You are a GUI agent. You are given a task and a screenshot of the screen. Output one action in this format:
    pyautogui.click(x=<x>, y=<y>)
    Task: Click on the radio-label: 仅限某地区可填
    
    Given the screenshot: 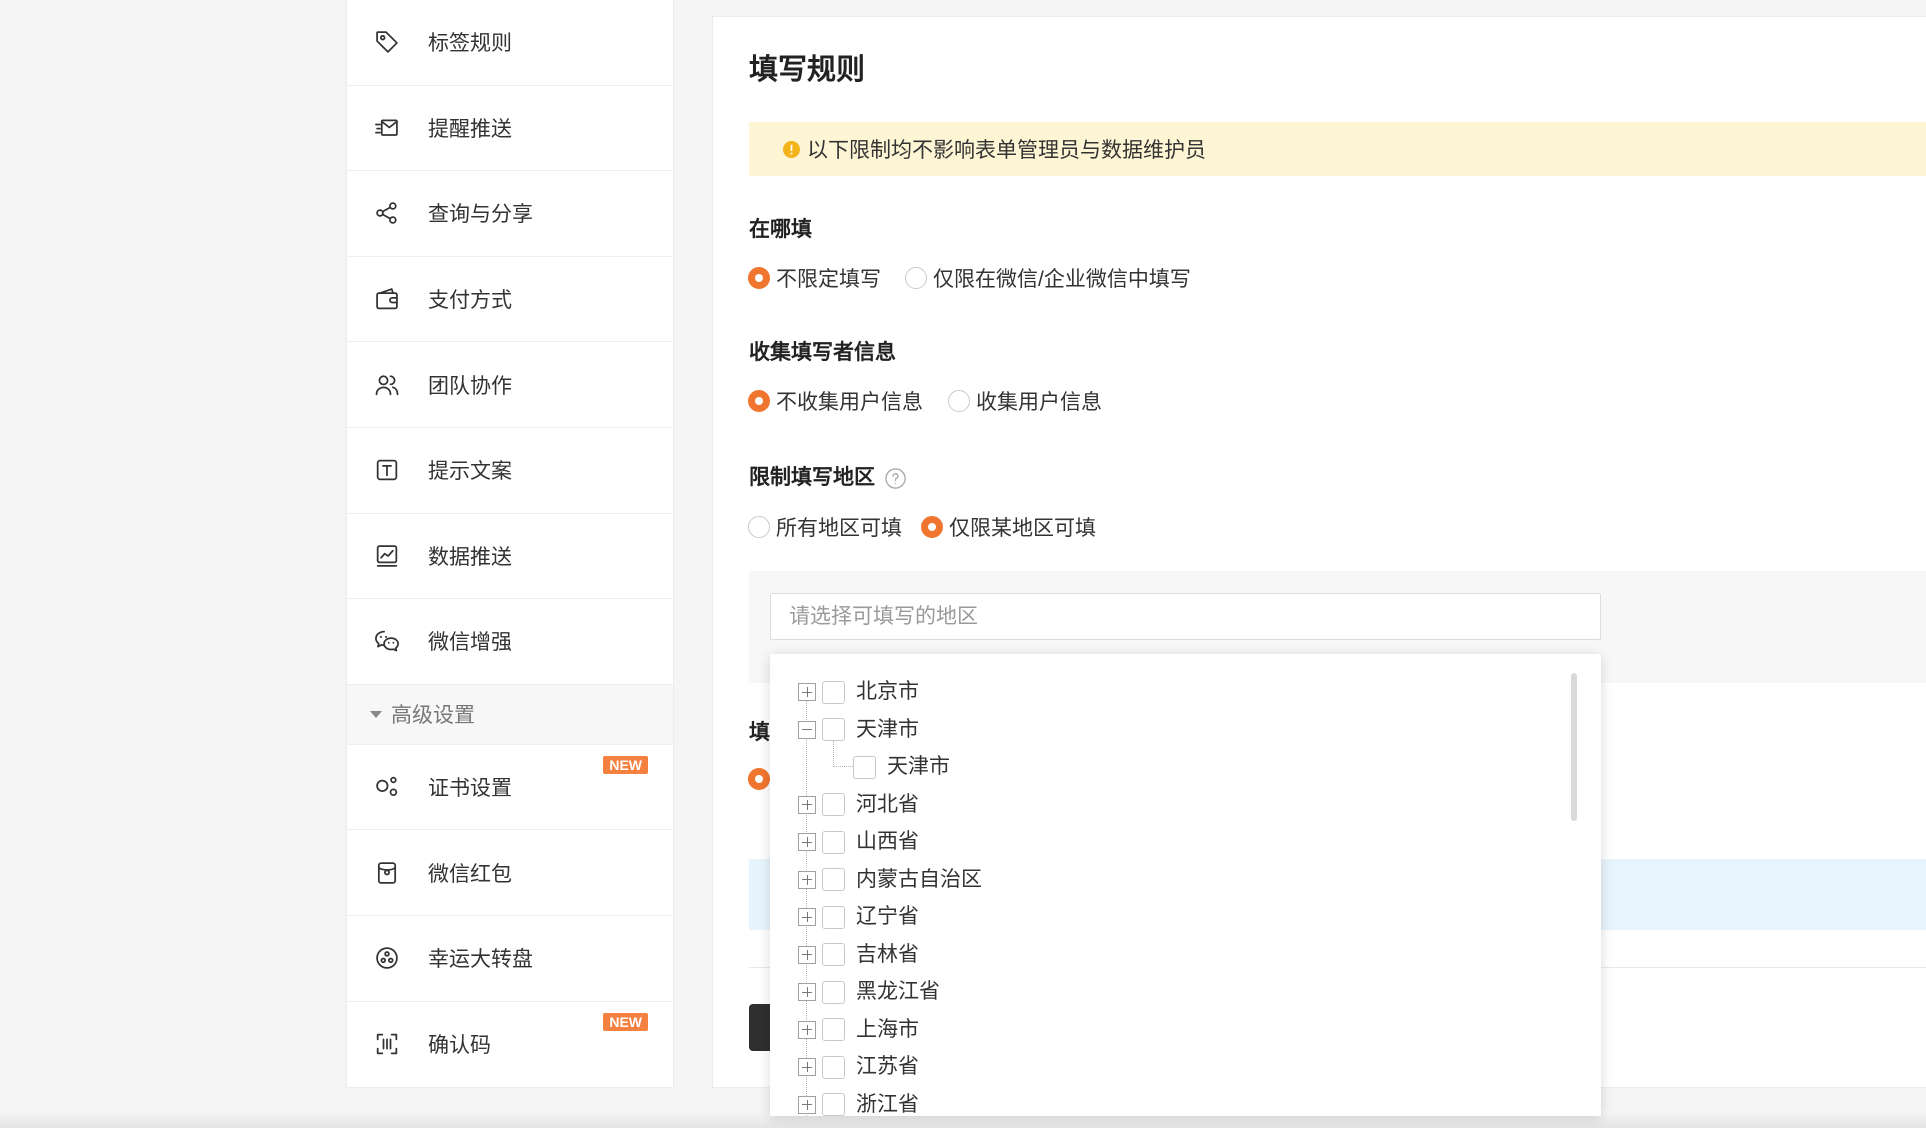 What is the action you would take?
    pyautogui.click(x=1022, y=528)
    